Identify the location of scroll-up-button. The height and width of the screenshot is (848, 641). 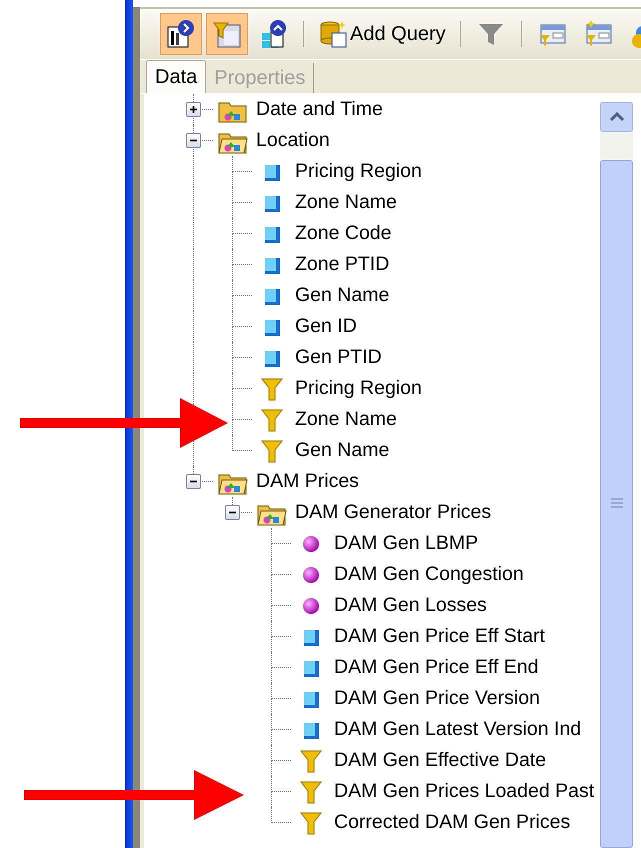
(616, 117).